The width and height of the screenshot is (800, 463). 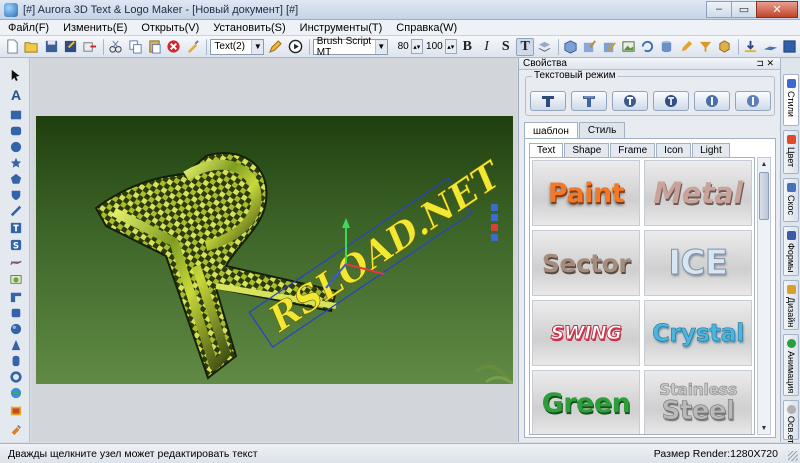 What do you see at coordinates (671, 101) in the screenshot?
I see `text-mode-sphere-button` at bounding box center [671, 101].